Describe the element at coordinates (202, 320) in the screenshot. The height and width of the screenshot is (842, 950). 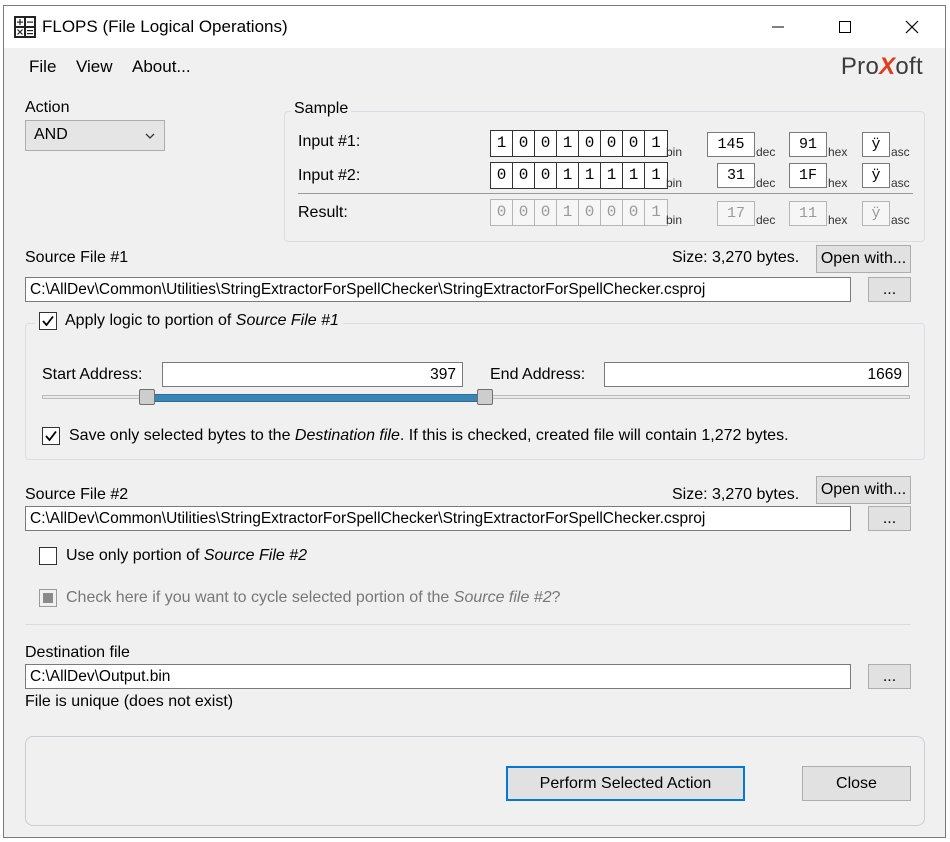
I see `source1-portion-label: Apply logic to portion of Source File #1` at that location.